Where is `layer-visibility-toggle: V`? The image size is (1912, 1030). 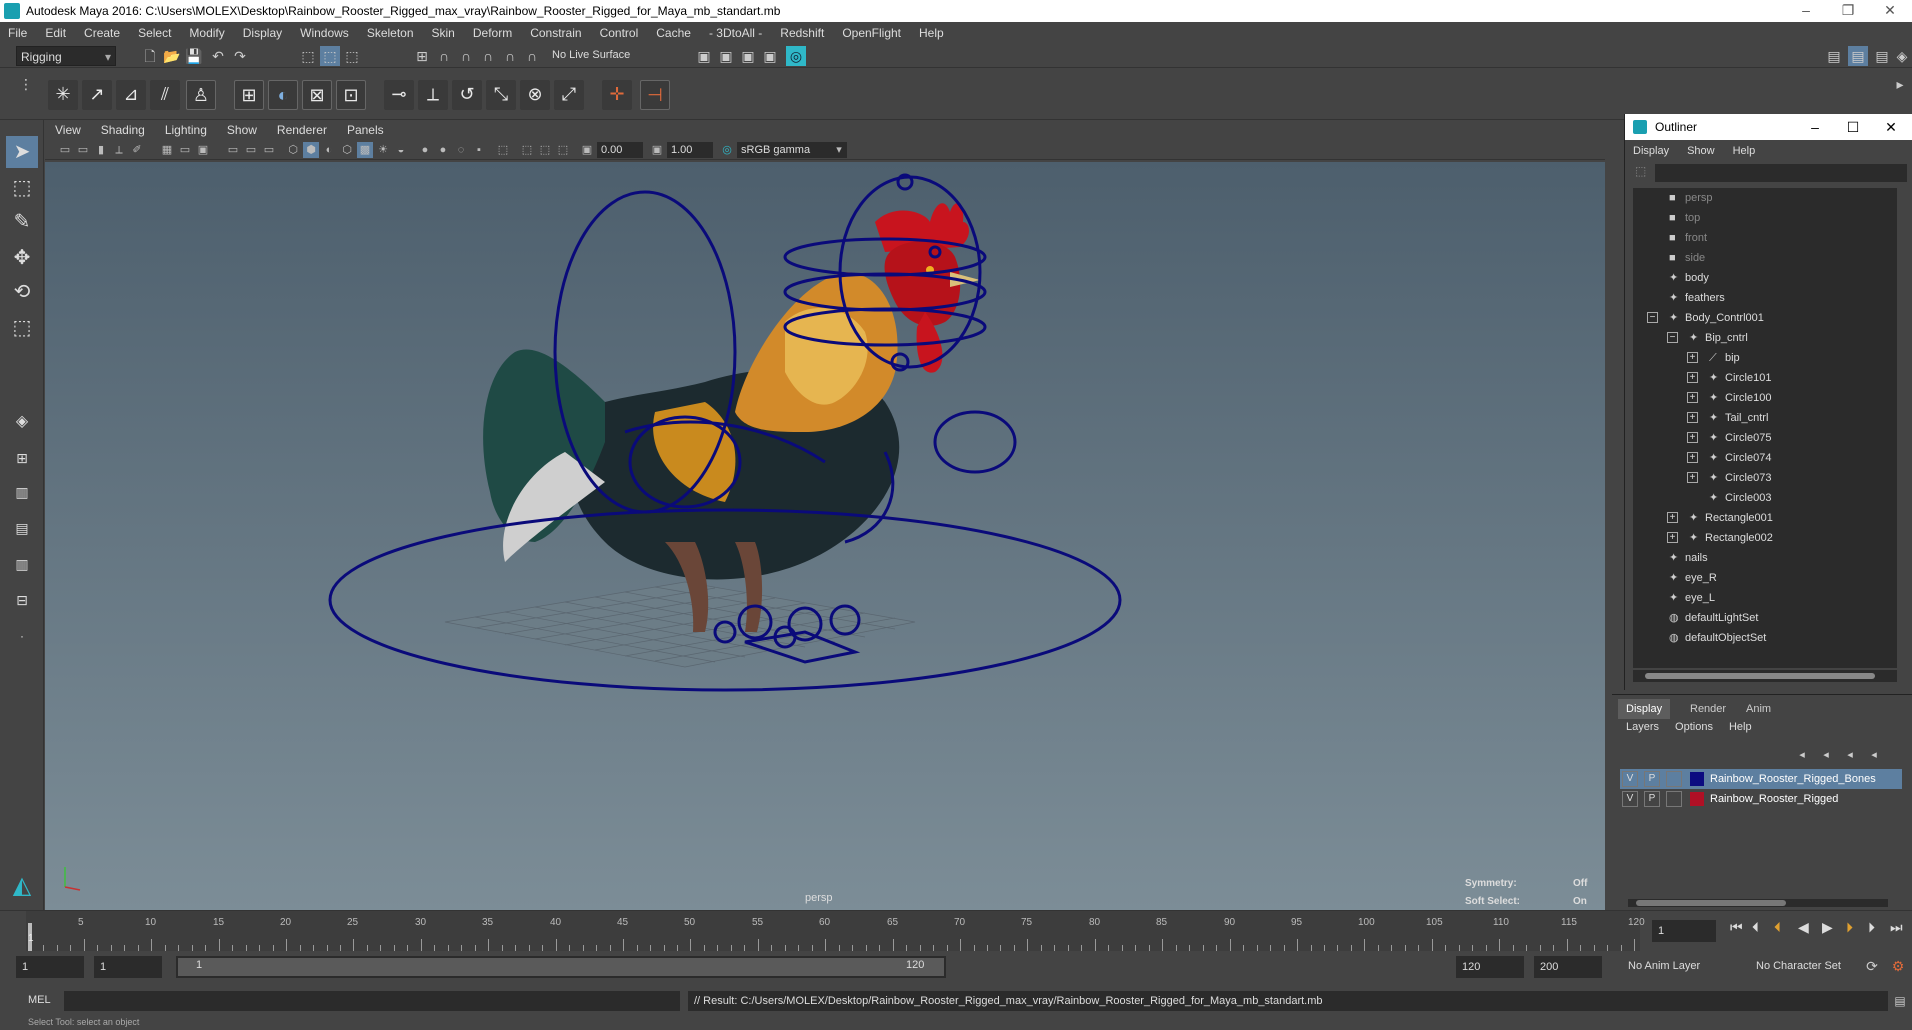 layer-visibility-toggle: V is located at coordinates (1630, 799).